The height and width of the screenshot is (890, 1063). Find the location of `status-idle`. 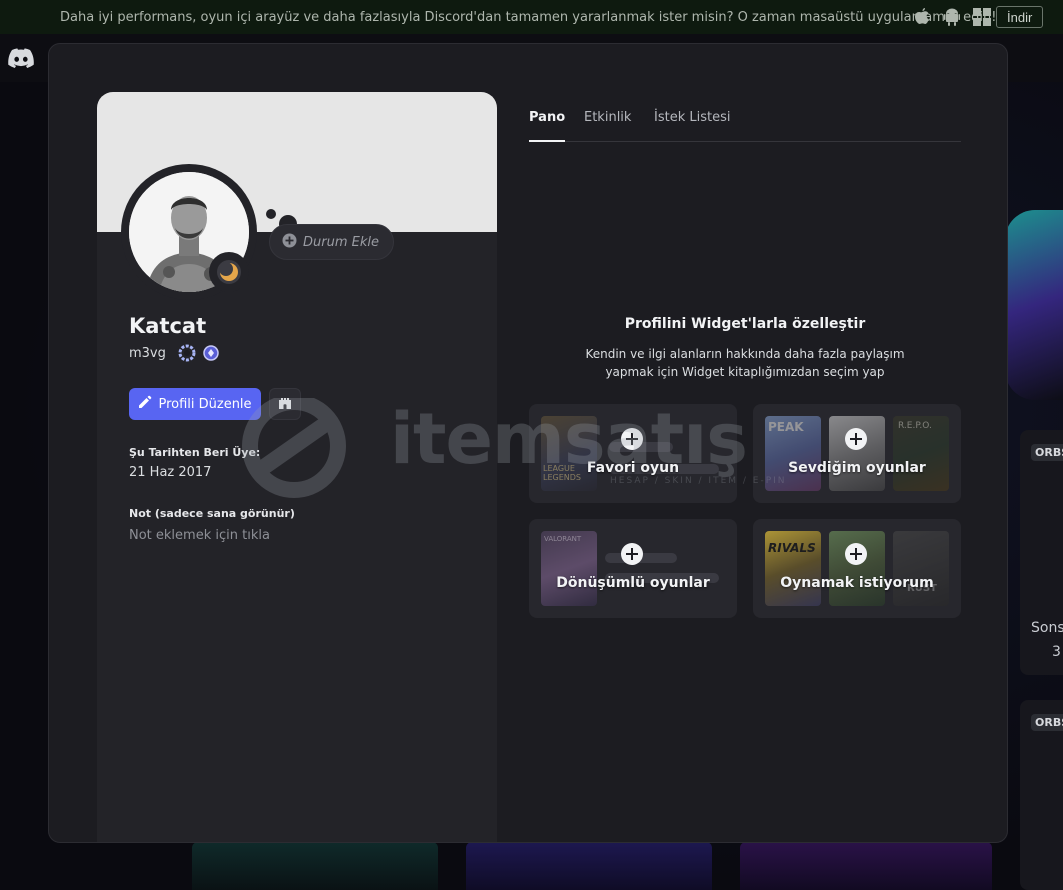

status-idle is located at coordinates (229, 272).